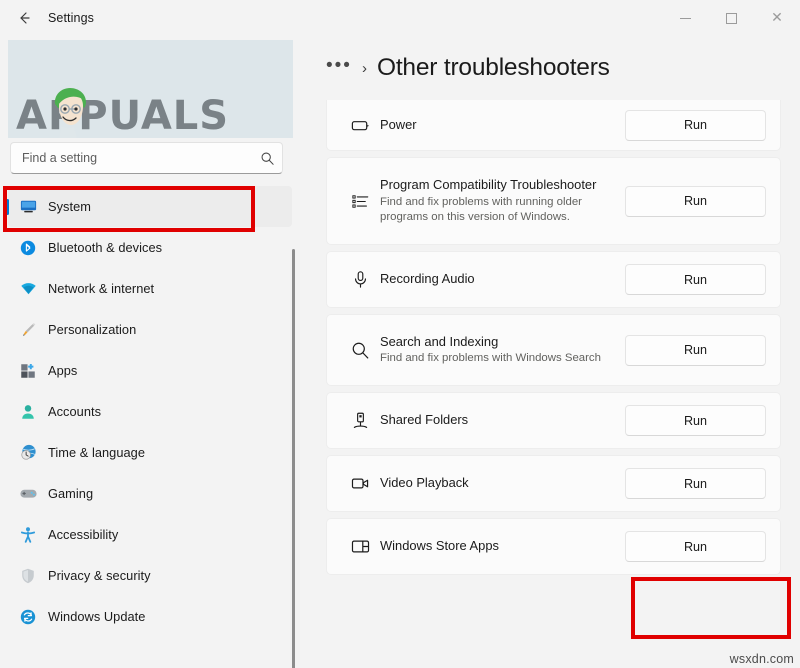 This screenshot has height=668, width=800. Describe the element at coordinates (28, 329) in the screenshot. I see `paintbrush-icon` at that location.